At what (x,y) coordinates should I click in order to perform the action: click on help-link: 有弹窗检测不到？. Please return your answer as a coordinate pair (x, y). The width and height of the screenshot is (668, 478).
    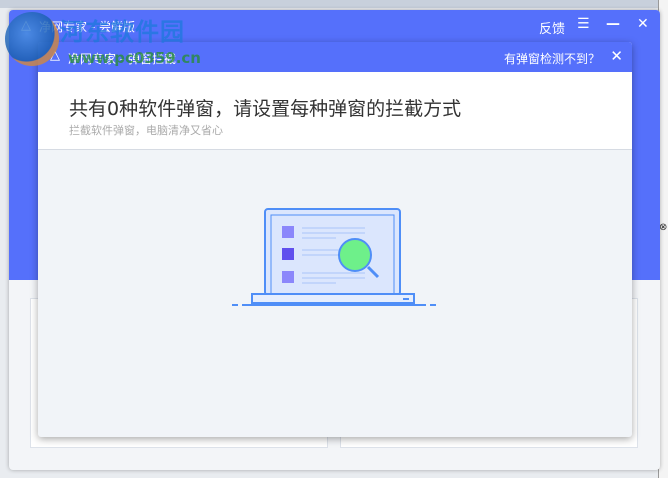
    Looking at the image, I should click on (552, 58).